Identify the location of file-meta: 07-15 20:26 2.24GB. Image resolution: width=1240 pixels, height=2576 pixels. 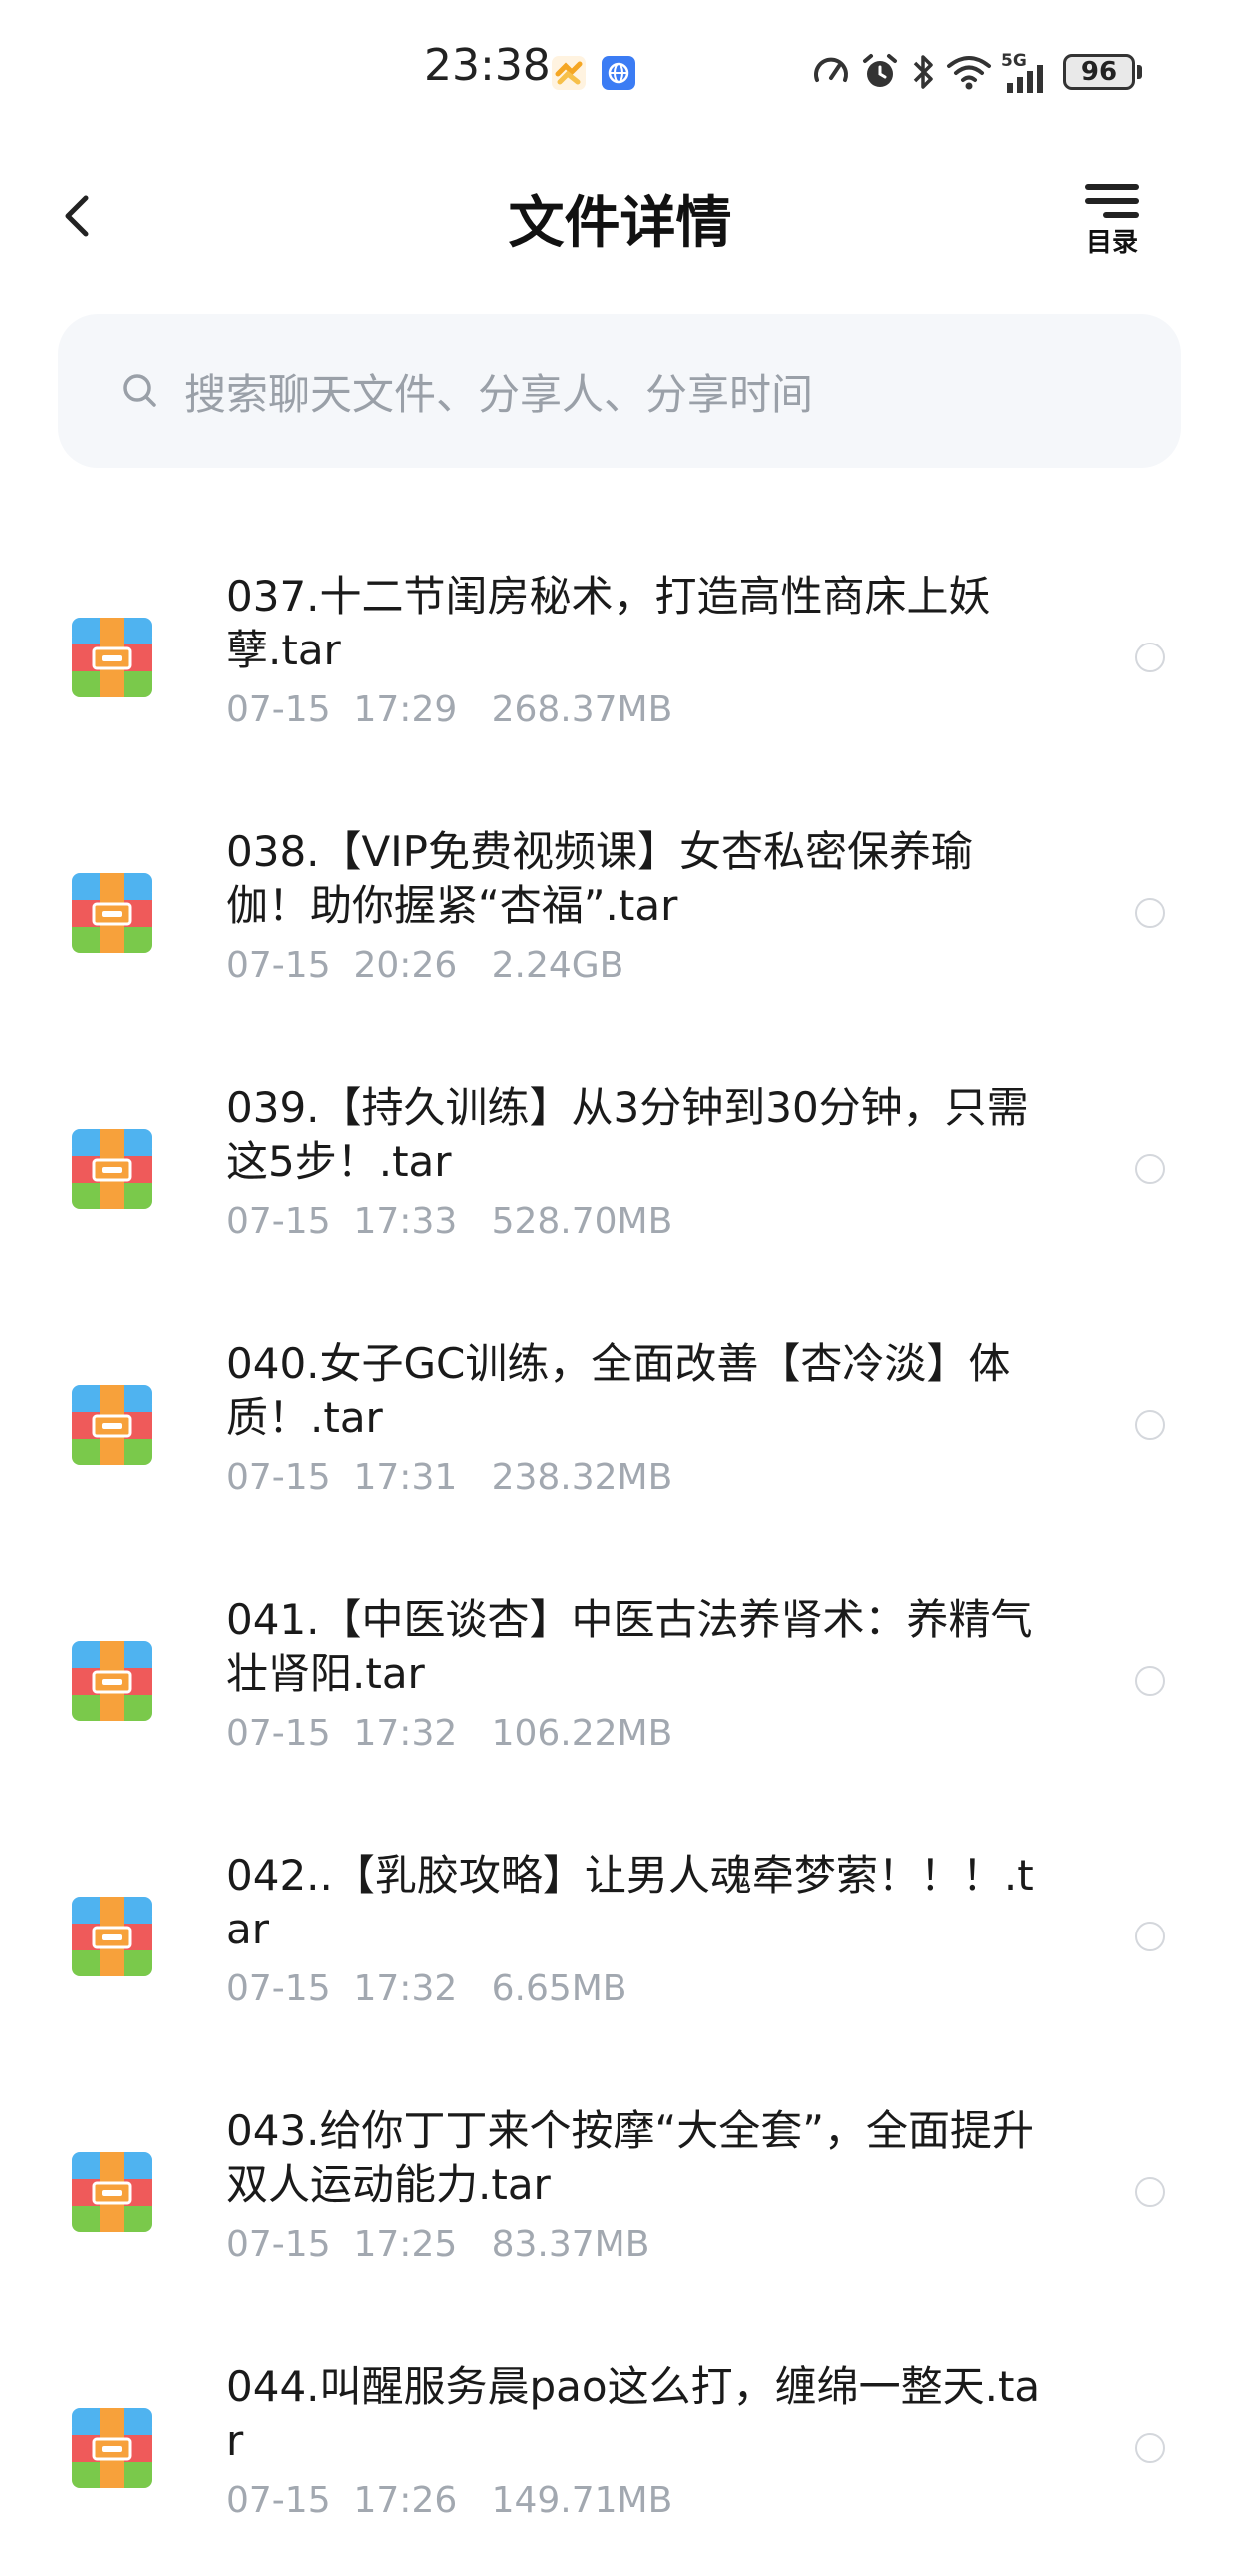
(424, 965).